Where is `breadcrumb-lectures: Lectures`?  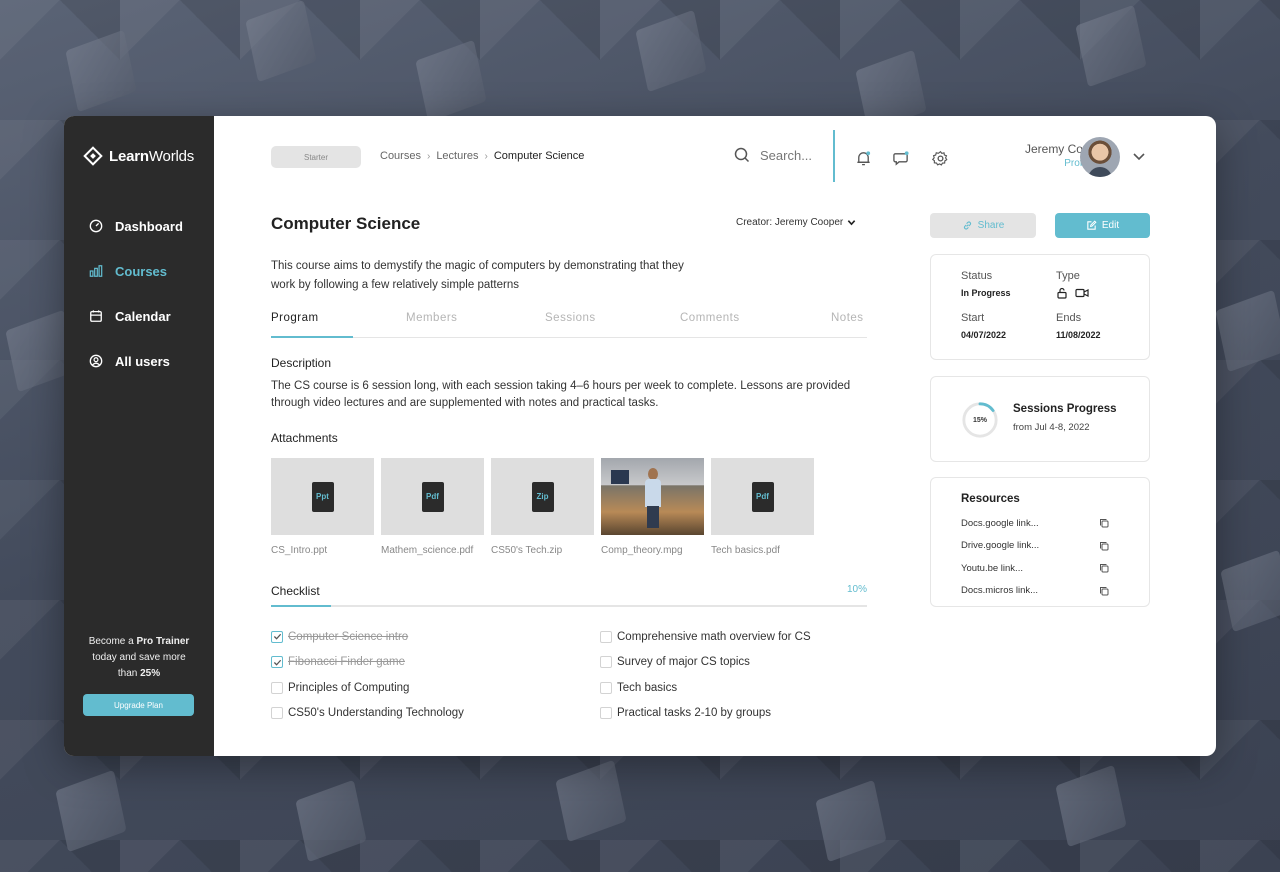
breadcrumb-lectures: Lectures is located at coordinates (457, 156).